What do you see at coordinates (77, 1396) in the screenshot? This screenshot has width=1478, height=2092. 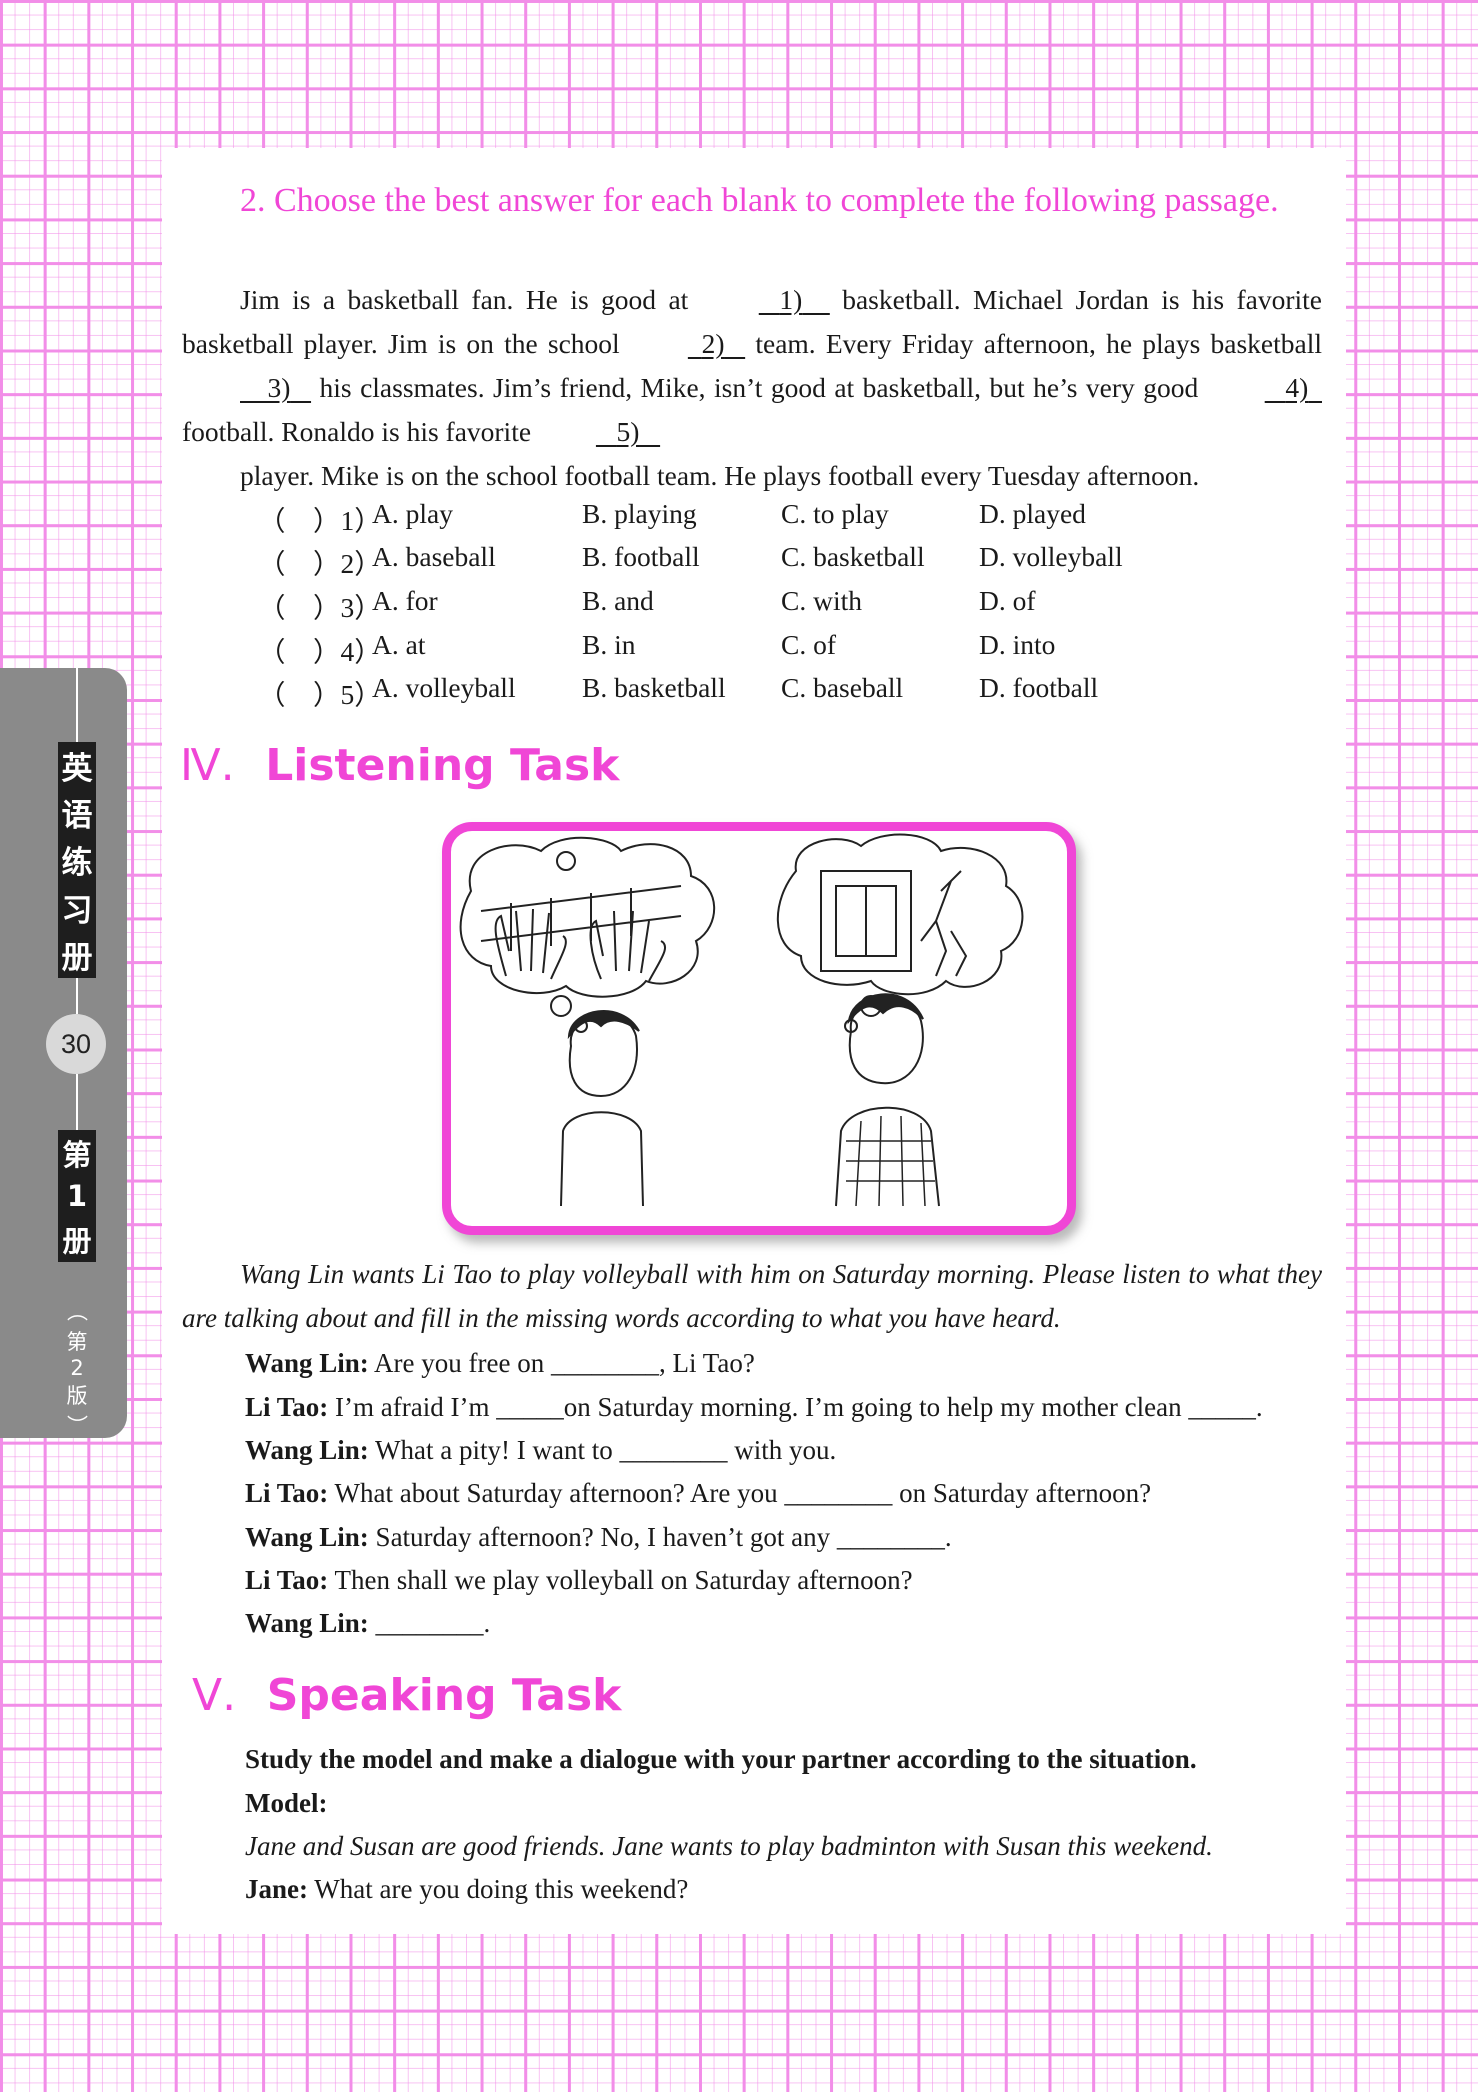 I see `edition-char: 版` at bounding box center [77, 1396].